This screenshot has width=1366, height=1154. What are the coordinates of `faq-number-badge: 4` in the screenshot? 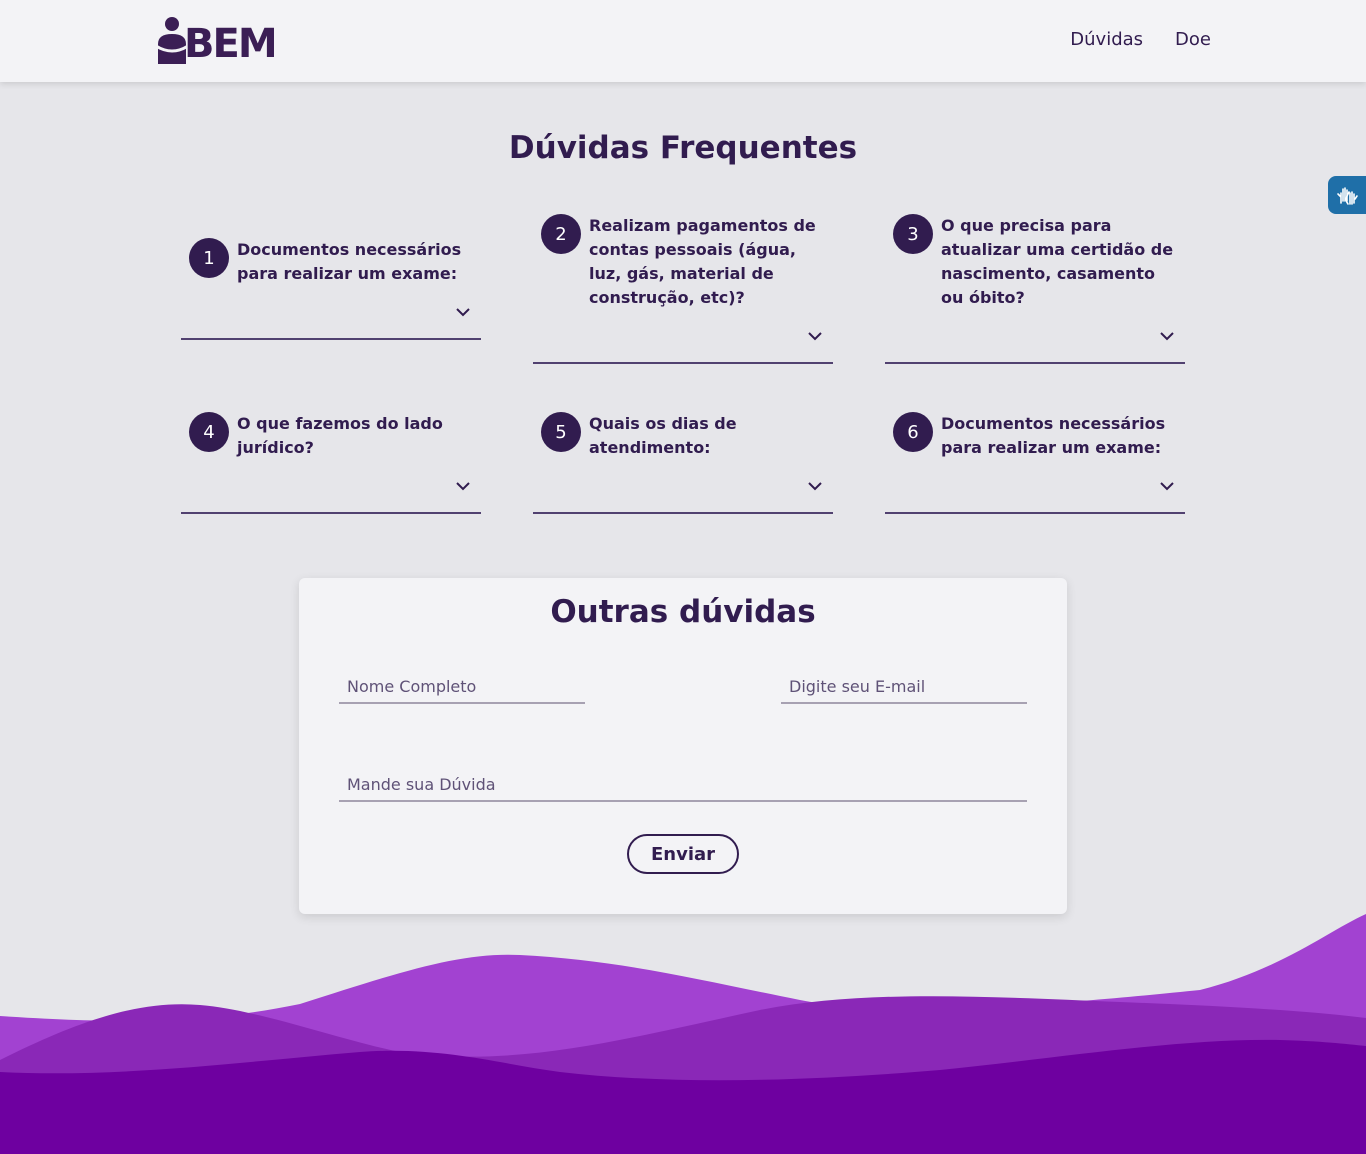 It's located at (209, 432).